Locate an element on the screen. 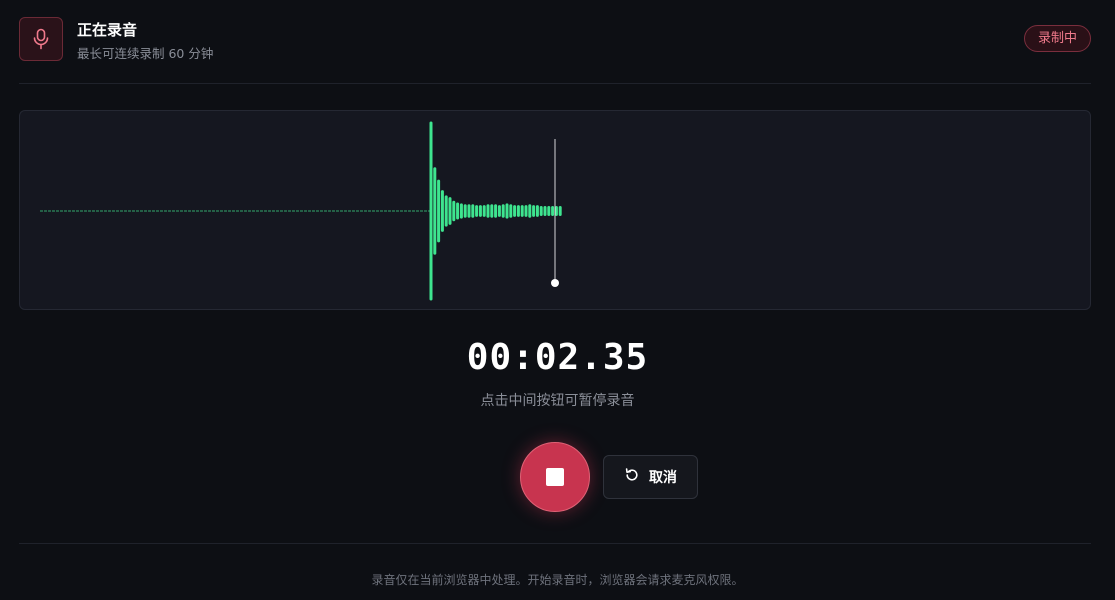  undo-icon is located at coordinates (632, 477).